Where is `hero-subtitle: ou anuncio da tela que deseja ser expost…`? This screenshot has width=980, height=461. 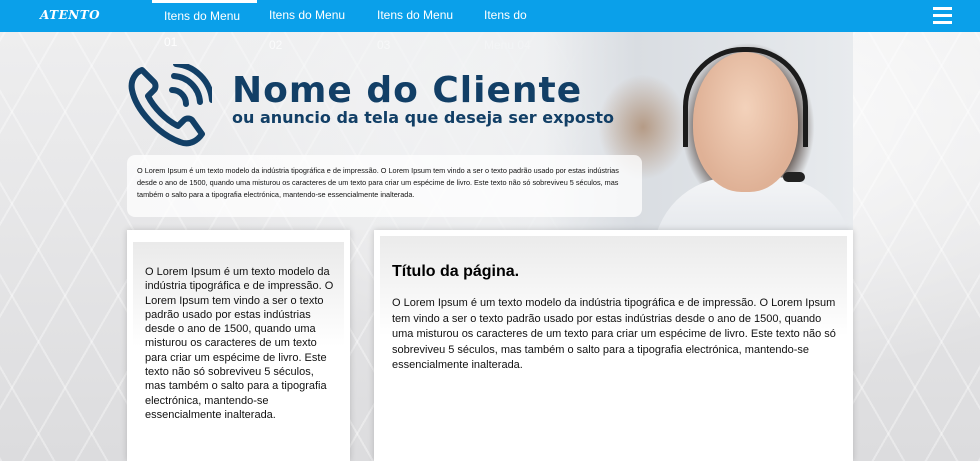 hero-subtitle: ou anuncio da tela que deseja ser expost… is located at coordinates (423, 117).